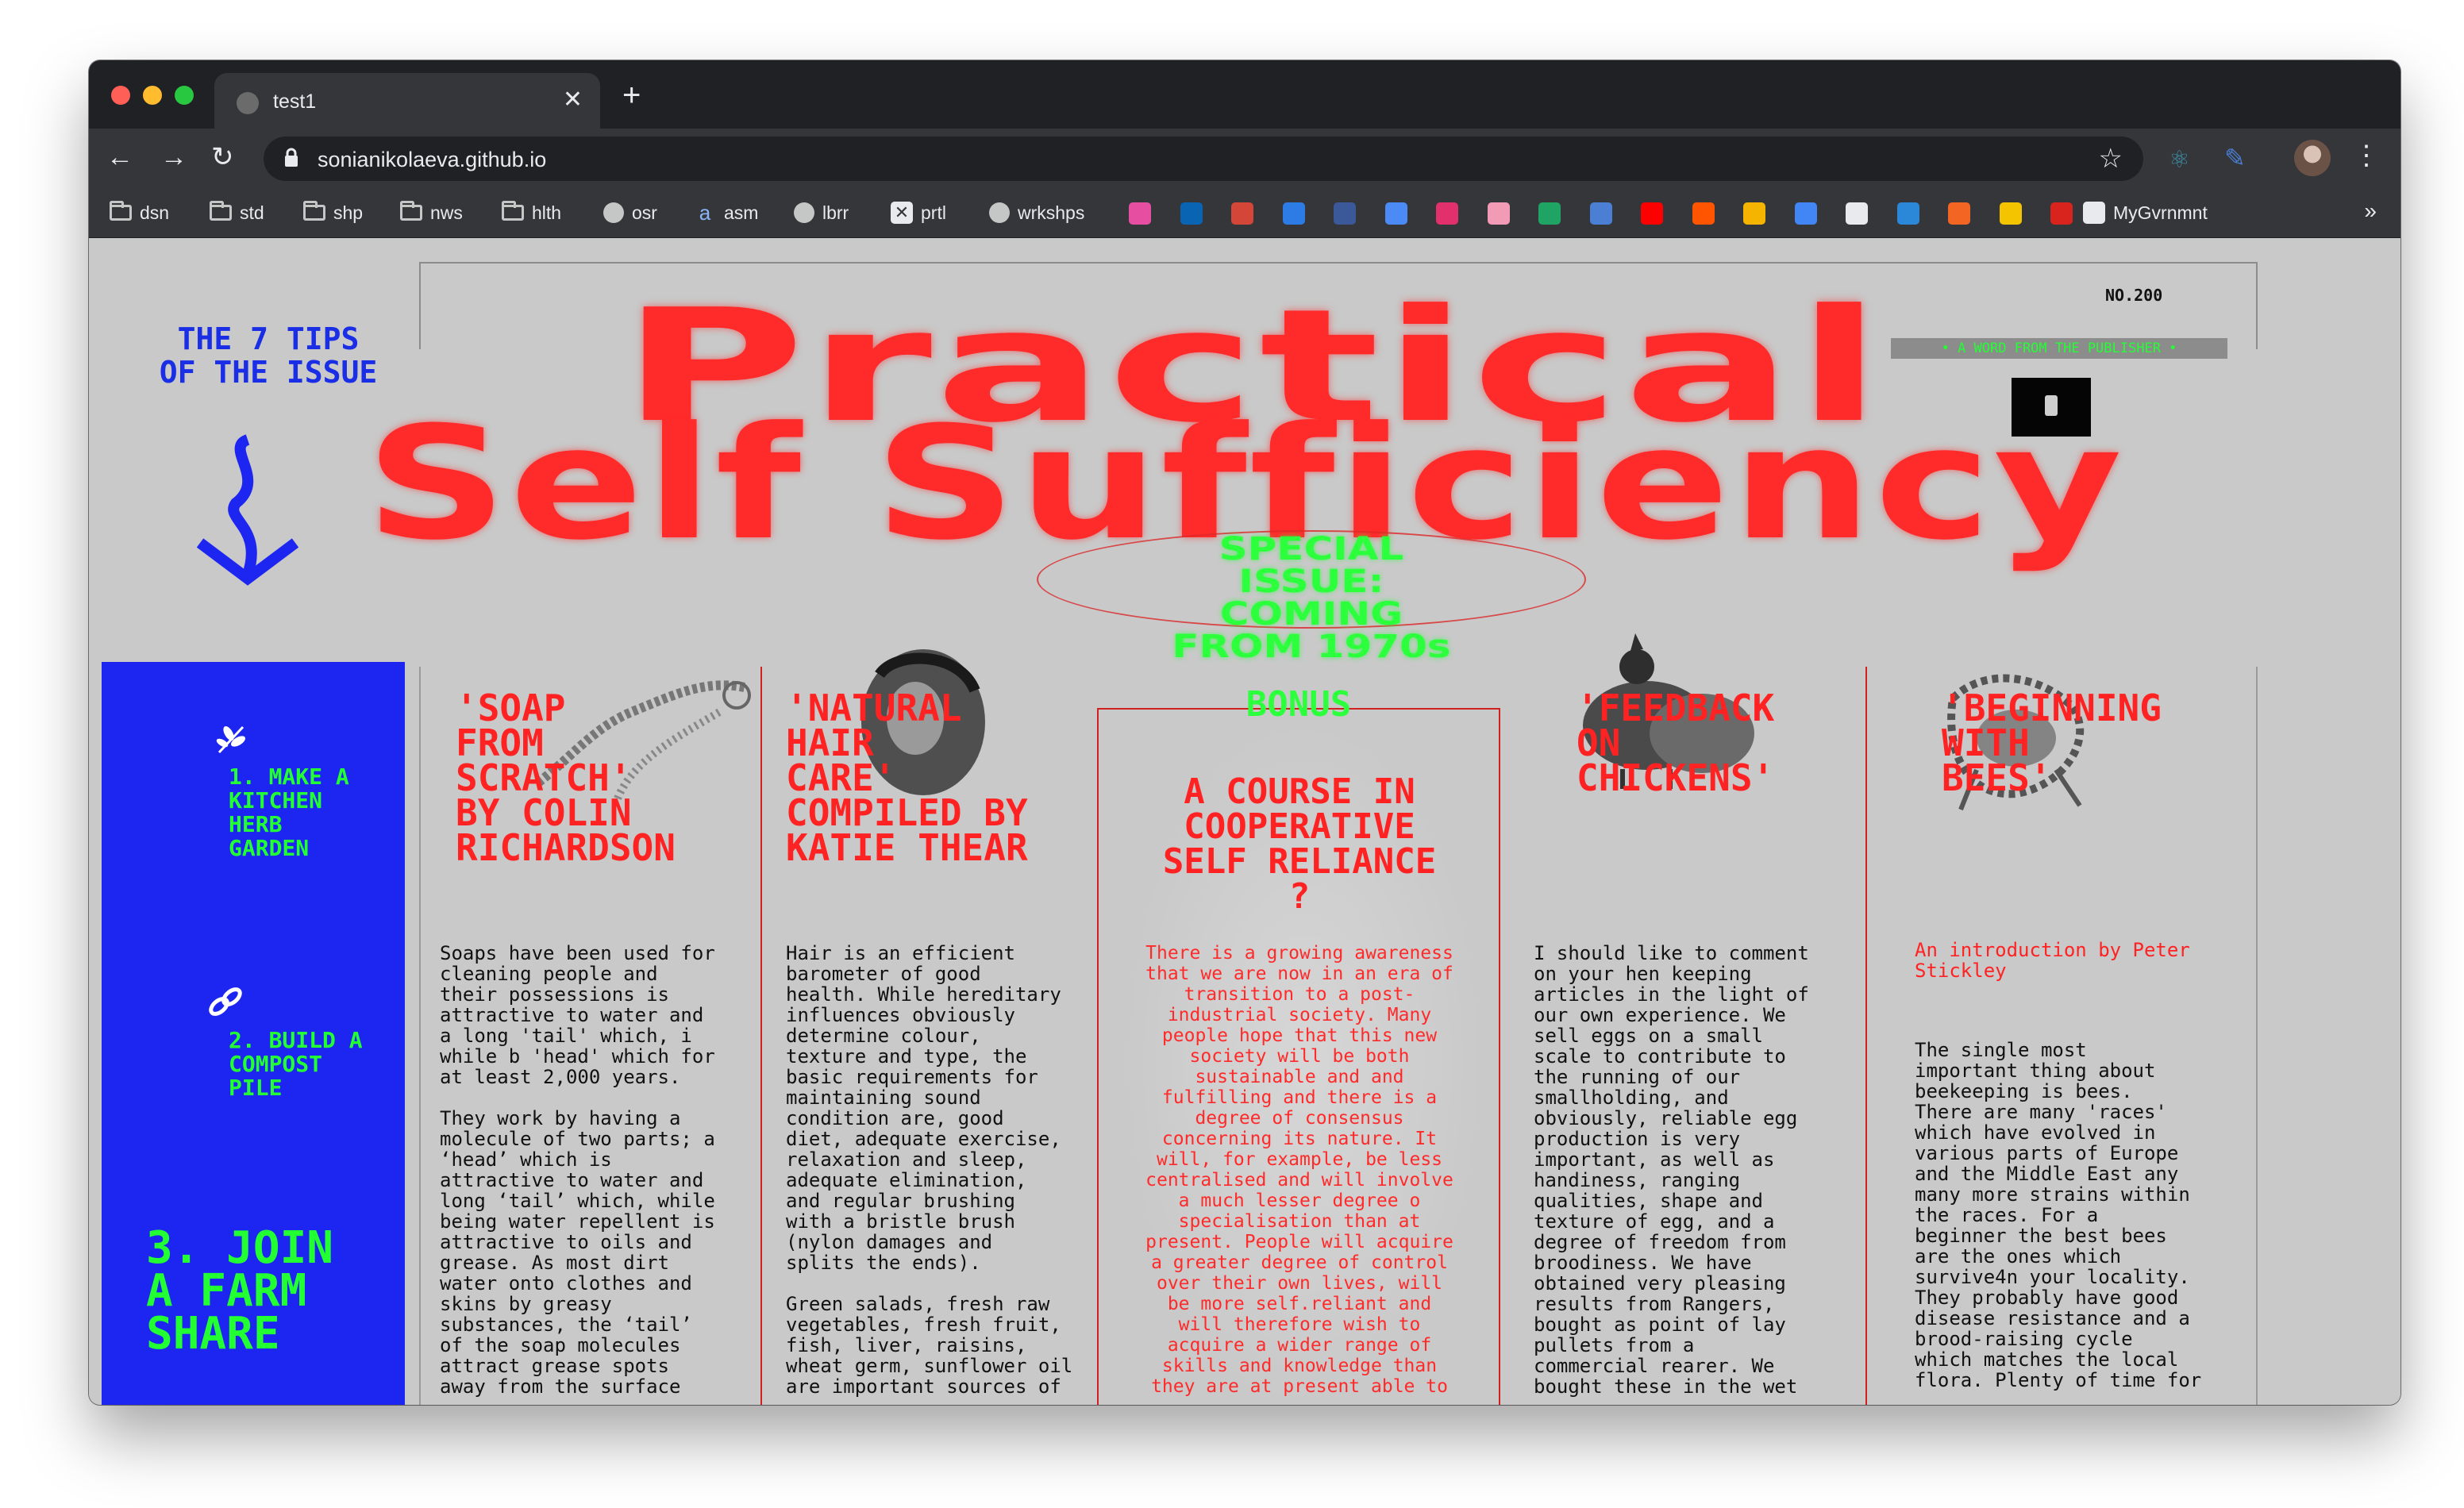 This screenshot has width=2464, height=1508. I want to click on tip-1: 1. MAKE A KITCHEN HERB GARDEN, so click(289, 812).